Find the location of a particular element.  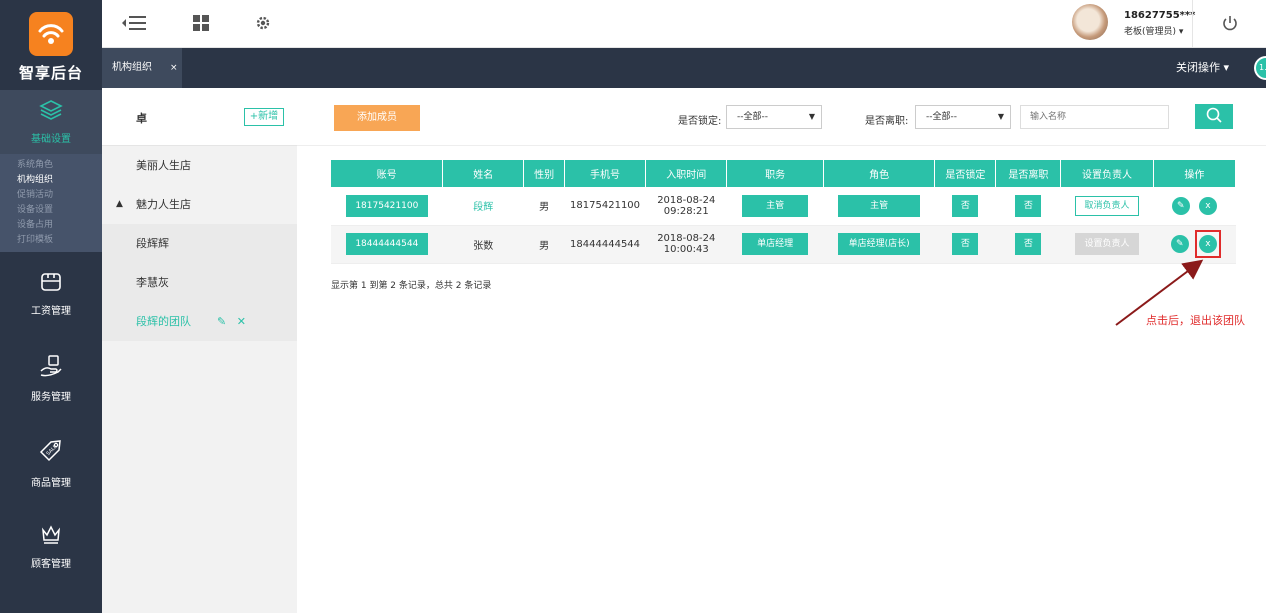

locked-filter-select: --全部-- ▼ is located at coordinates (774, 117).